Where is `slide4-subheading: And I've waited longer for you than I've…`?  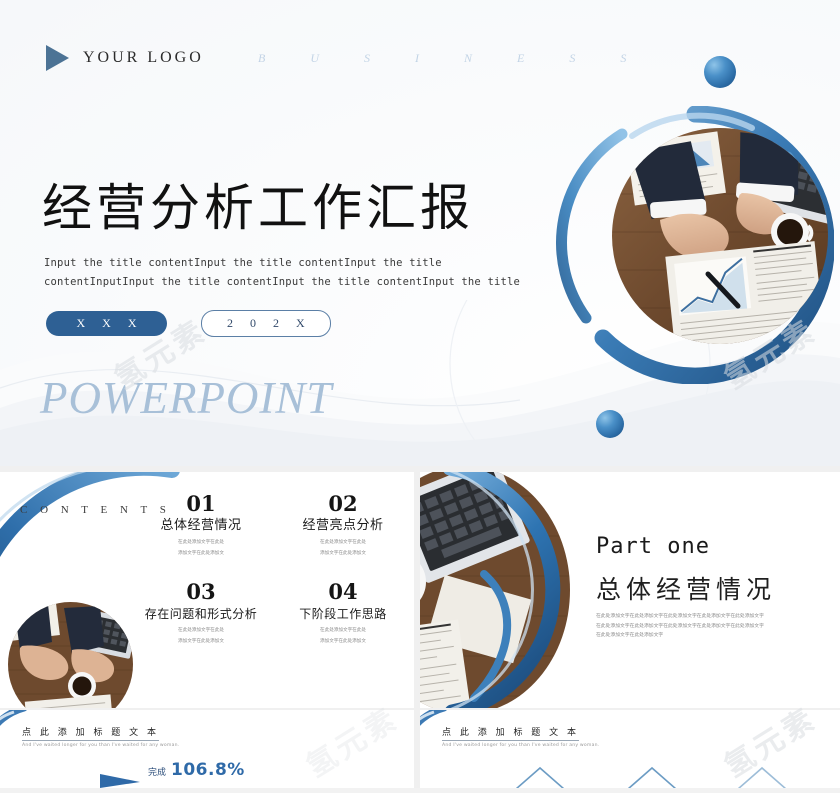 slide4-subheading: And I've waited longer for you than I've… is located at coordinates (101, 745).